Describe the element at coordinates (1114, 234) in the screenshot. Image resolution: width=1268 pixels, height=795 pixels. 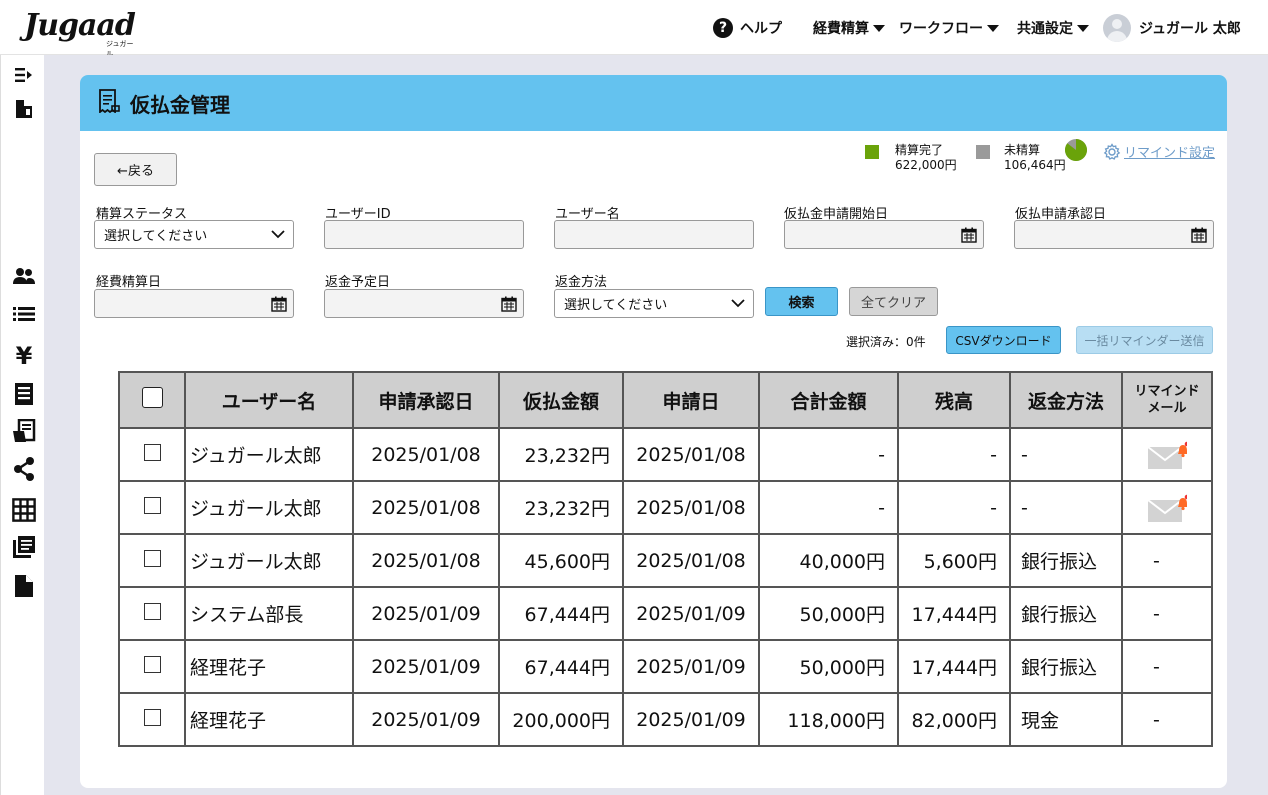
I see `approve-date-input` at that location.